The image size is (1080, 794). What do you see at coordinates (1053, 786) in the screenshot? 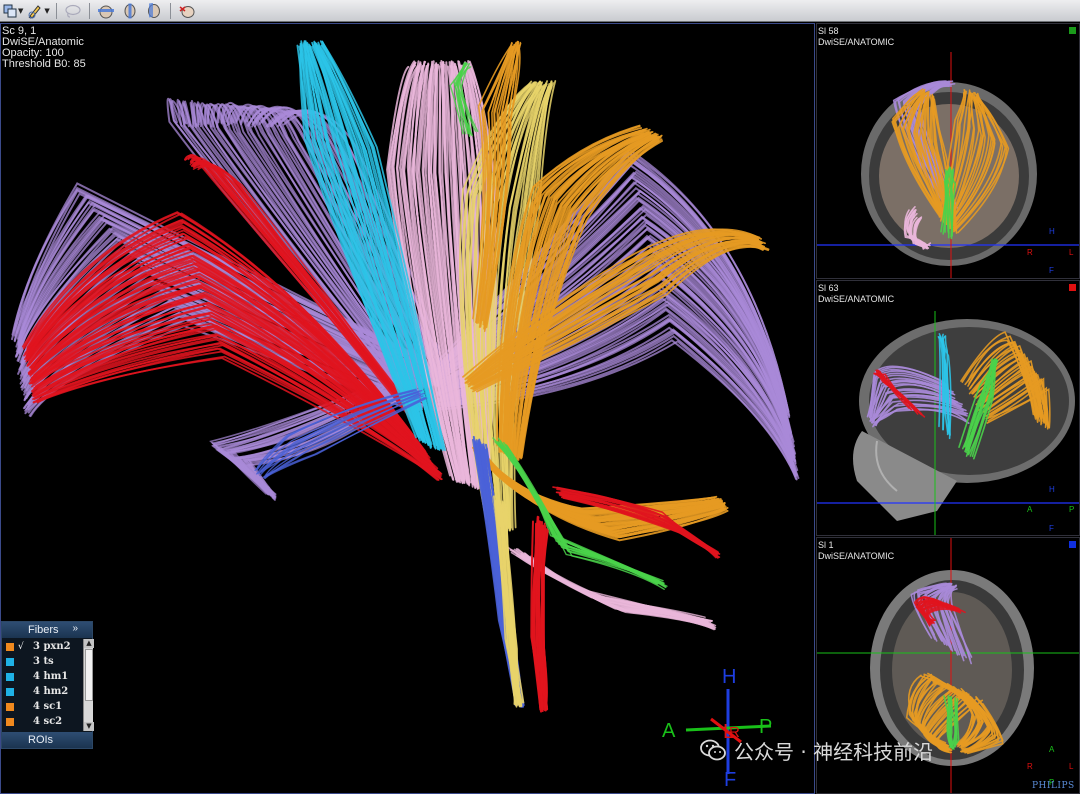
I see `philips-logo: PHILIPS` at bounding box center [1053, 786].